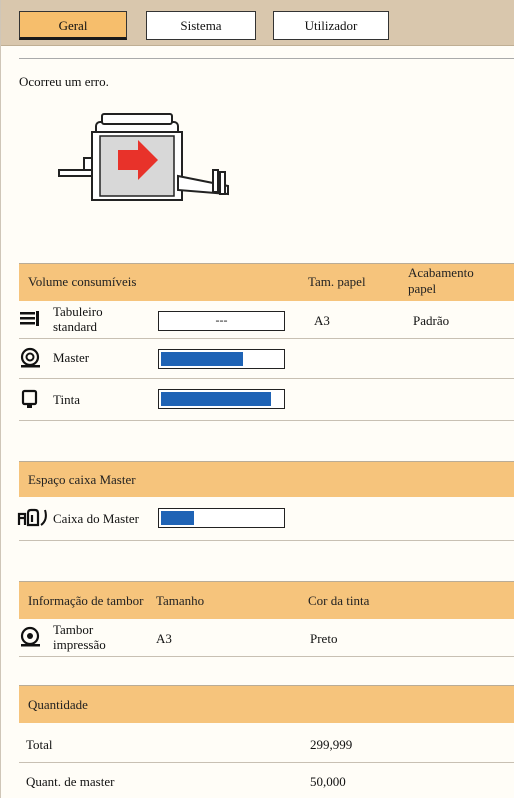 This screenshot has height=798, width=514. Describe the element at coordinates (82, 281) in the screenshot. I see `volume-header: Volume consumíveis` at that location.